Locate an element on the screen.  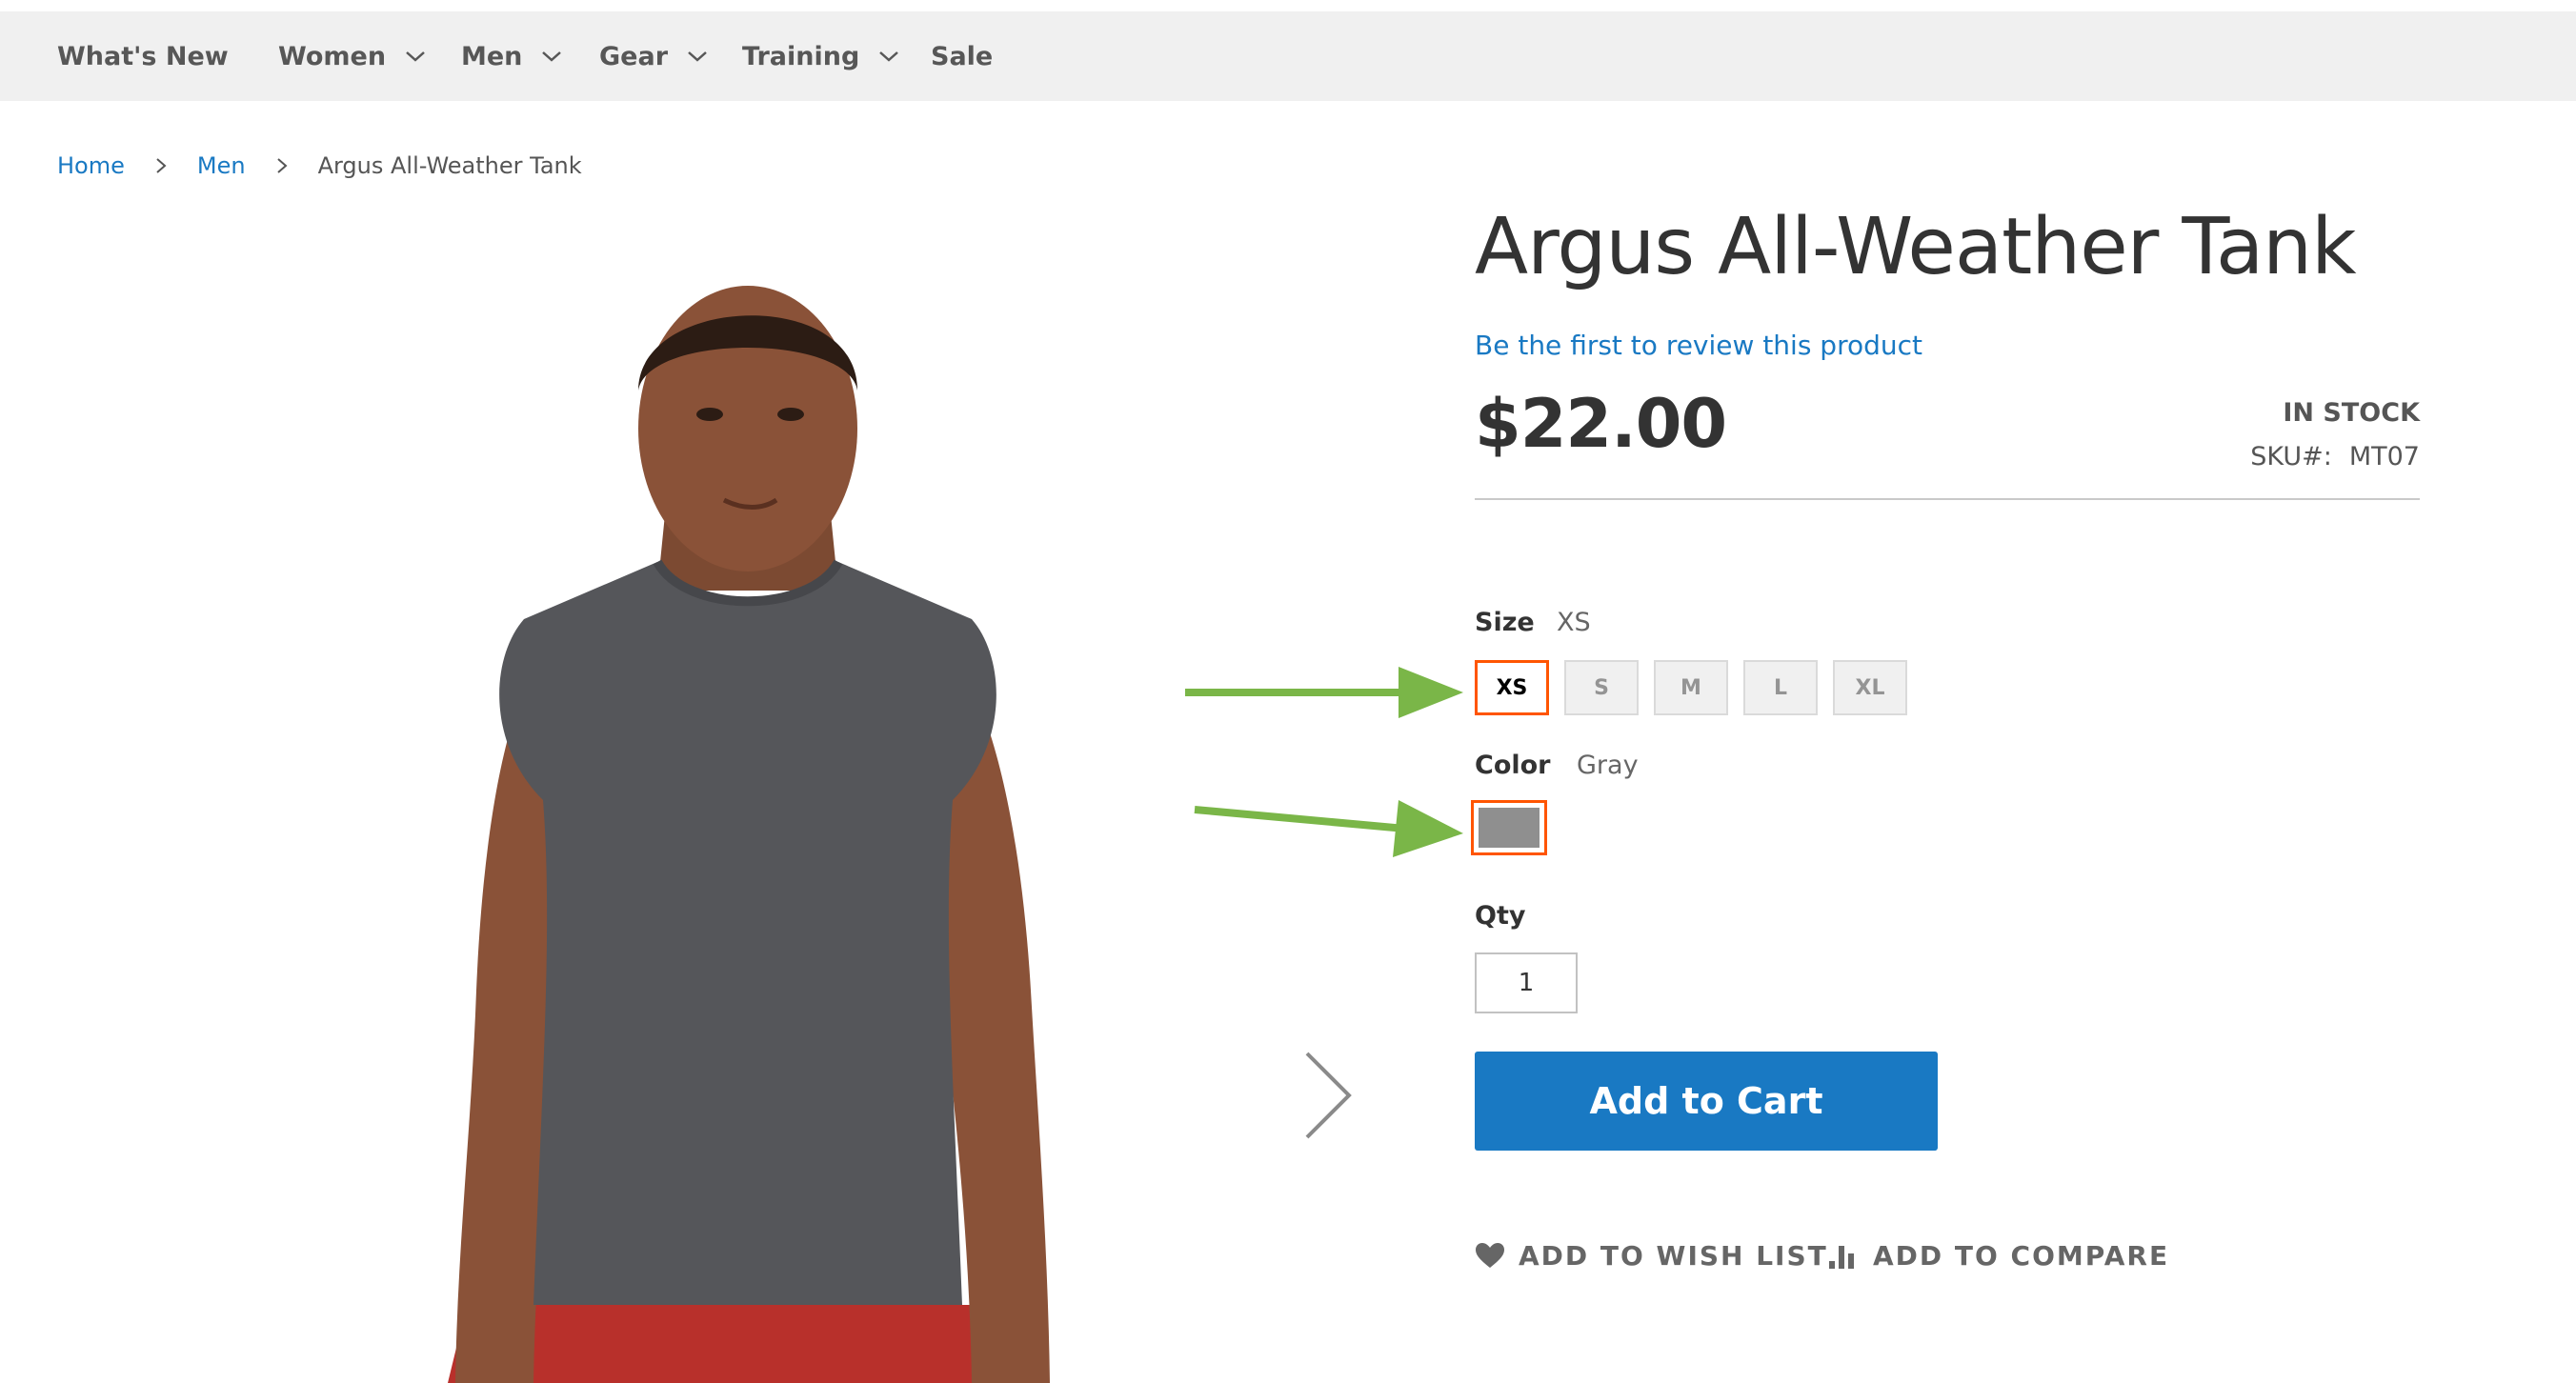
qty-label: Qty is located at coordinates (1501, 916).